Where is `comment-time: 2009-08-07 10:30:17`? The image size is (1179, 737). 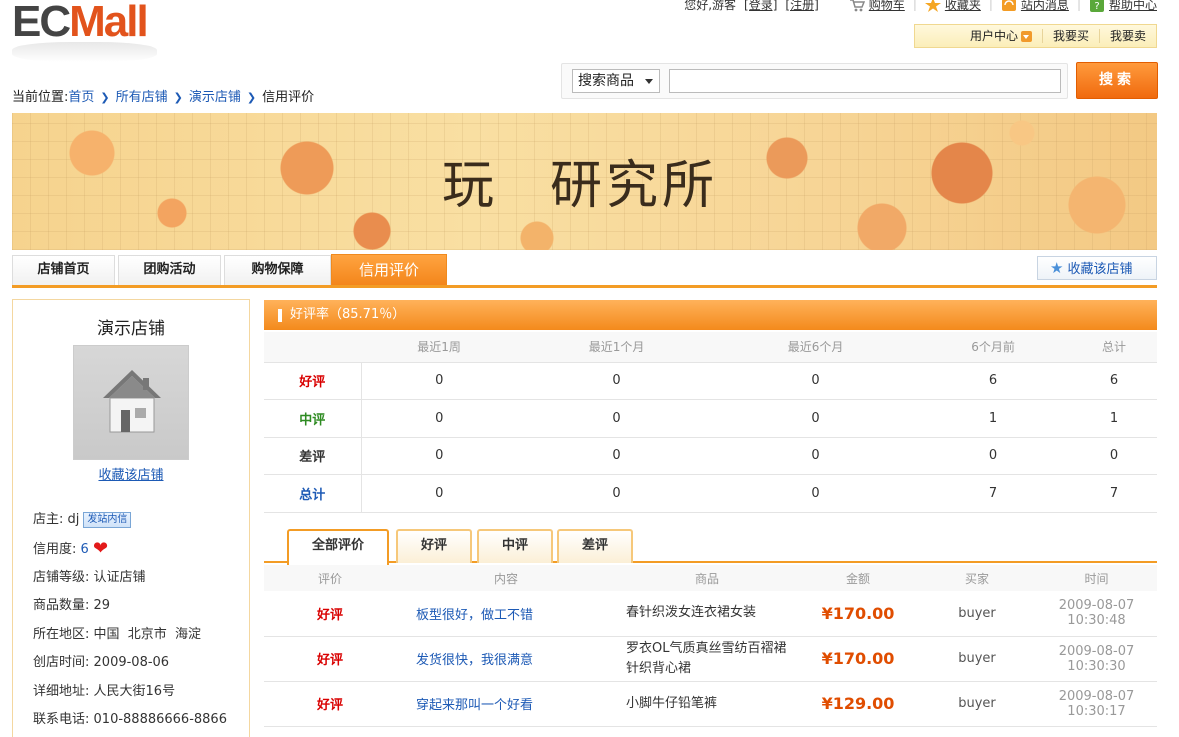
comment-time: 2009-08-07 10:30:17 is located at coordinates (1096, 704).